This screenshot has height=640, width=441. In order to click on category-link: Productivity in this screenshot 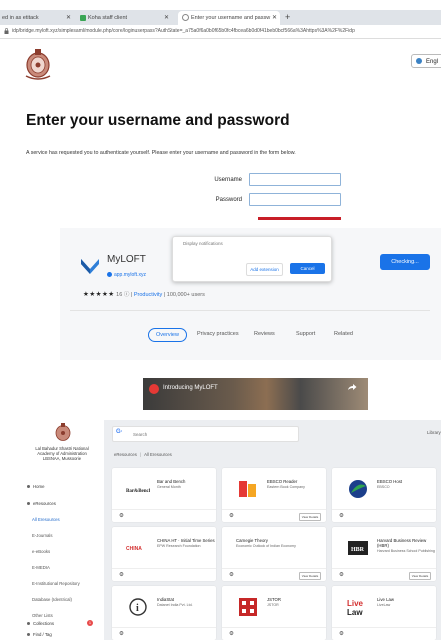, I will do `click(148, 295)`.